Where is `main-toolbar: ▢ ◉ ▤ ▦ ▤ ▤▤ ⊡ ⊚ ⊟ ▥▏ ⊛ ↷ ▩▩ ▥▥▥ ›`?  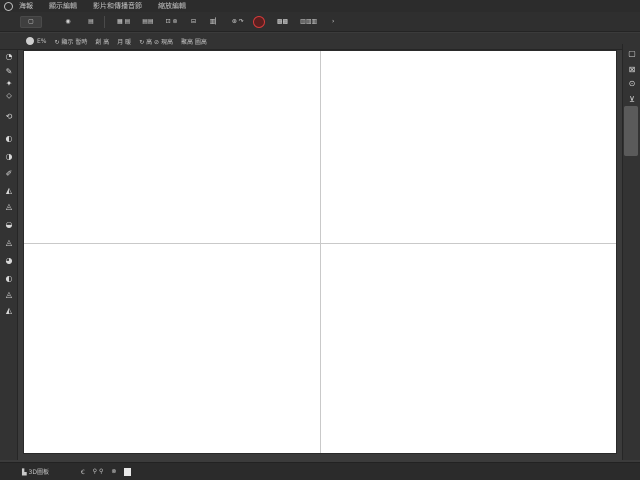
main-toolbar: ▢ ◉ ▤ ▦ ▤ ▤▤ ⊡ ⊚ ⊟ ▥▏ ⊛ ↷ ▩▩ ▥▥▥ › is located at coordinates (320, 22).